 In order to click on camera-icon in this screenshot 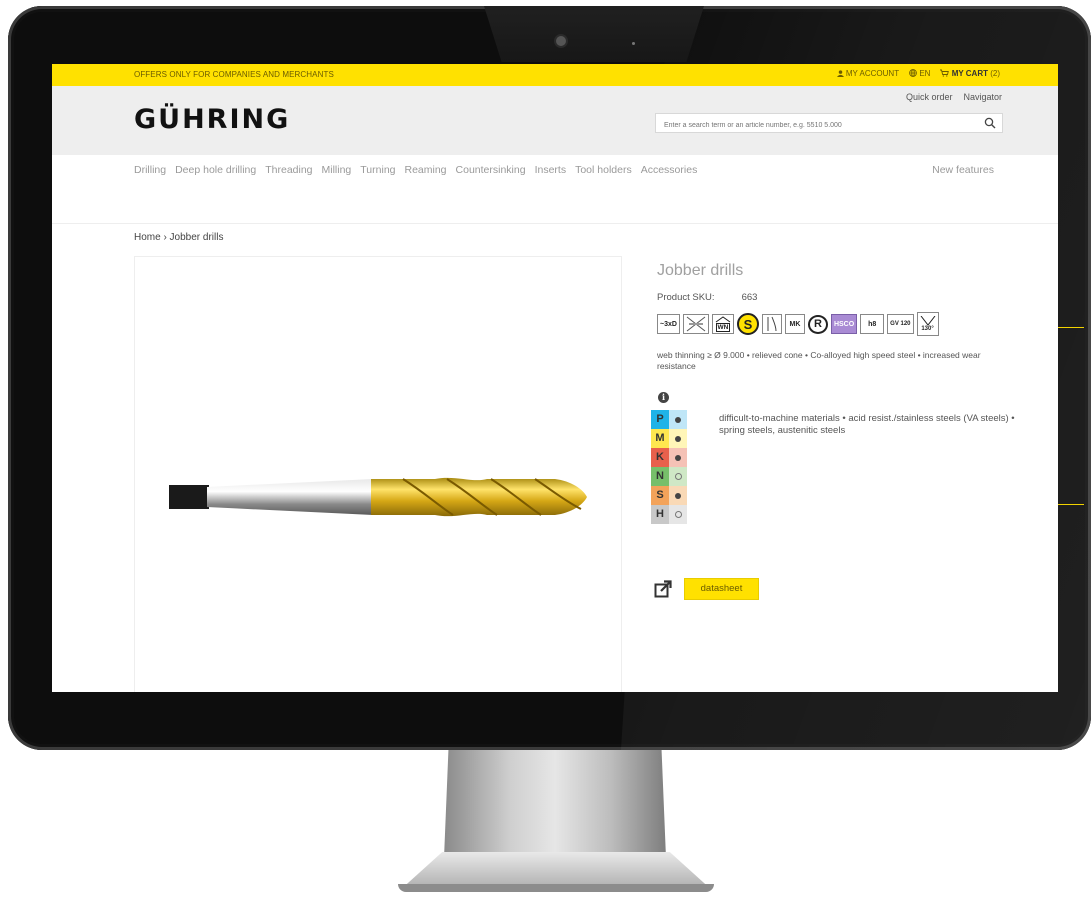, I will do `click(561, 41)`.